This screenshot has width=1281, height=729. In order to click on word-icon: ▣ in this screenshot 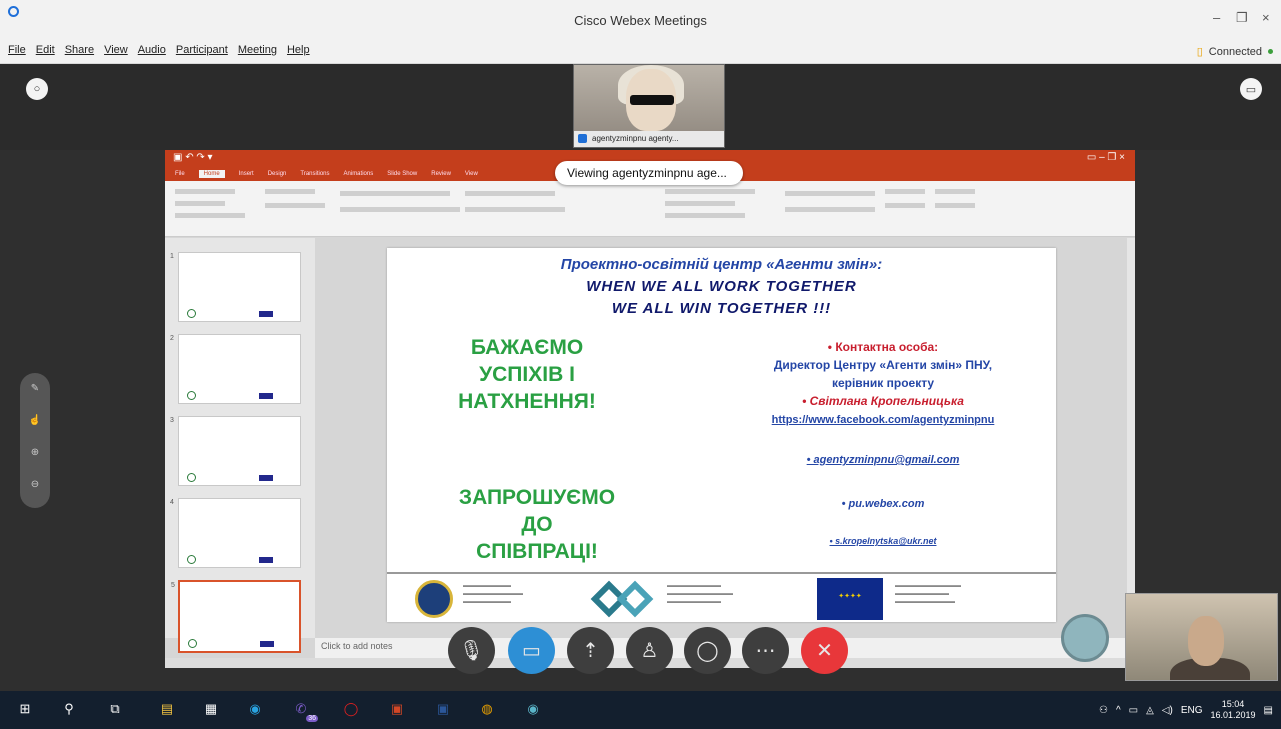, I will do `click(443, 709)`.